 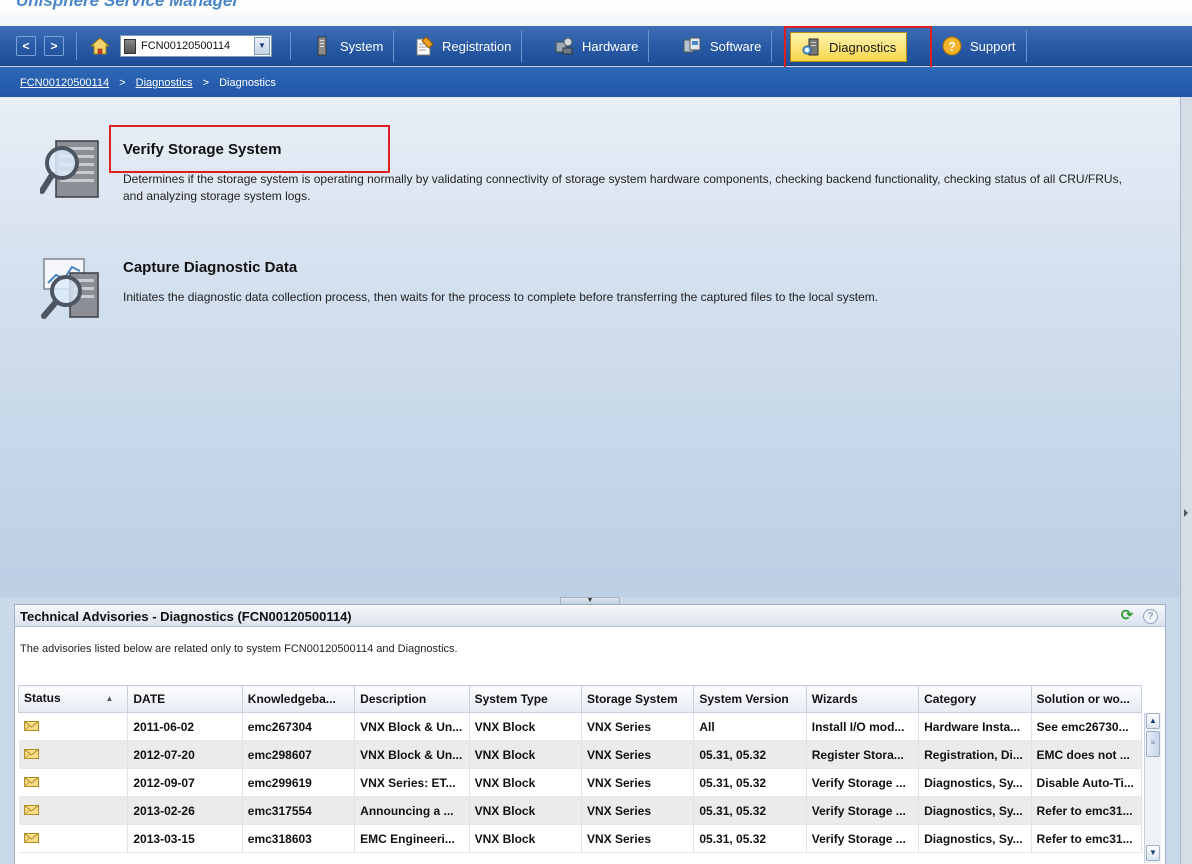 I want to click on panel-splitter-handle: ▼, so click(x=590, y=600).